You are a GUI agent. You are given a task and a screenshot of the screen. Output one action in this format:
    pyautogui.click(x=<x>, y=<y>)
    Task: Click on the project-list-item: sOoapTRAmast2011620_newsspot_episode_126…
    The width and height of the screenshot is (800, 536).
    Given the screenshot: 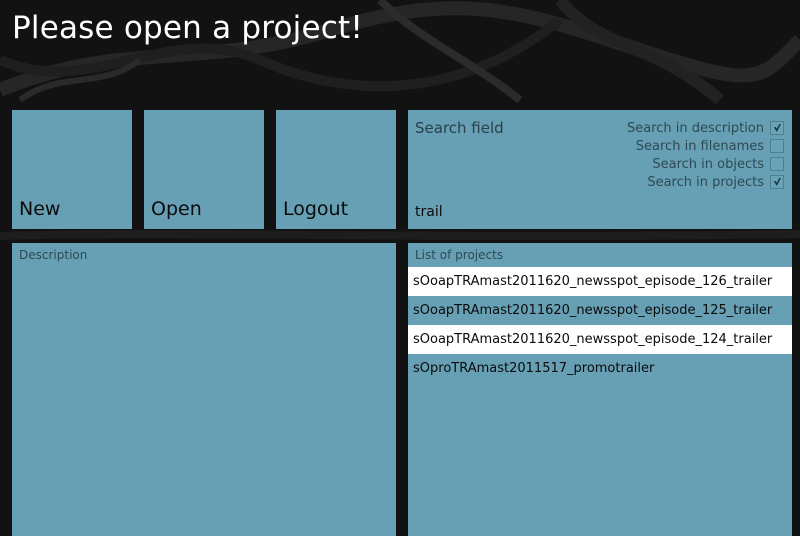 What is the action you would take?
    pyautogui.click(x=600, y=281)
    